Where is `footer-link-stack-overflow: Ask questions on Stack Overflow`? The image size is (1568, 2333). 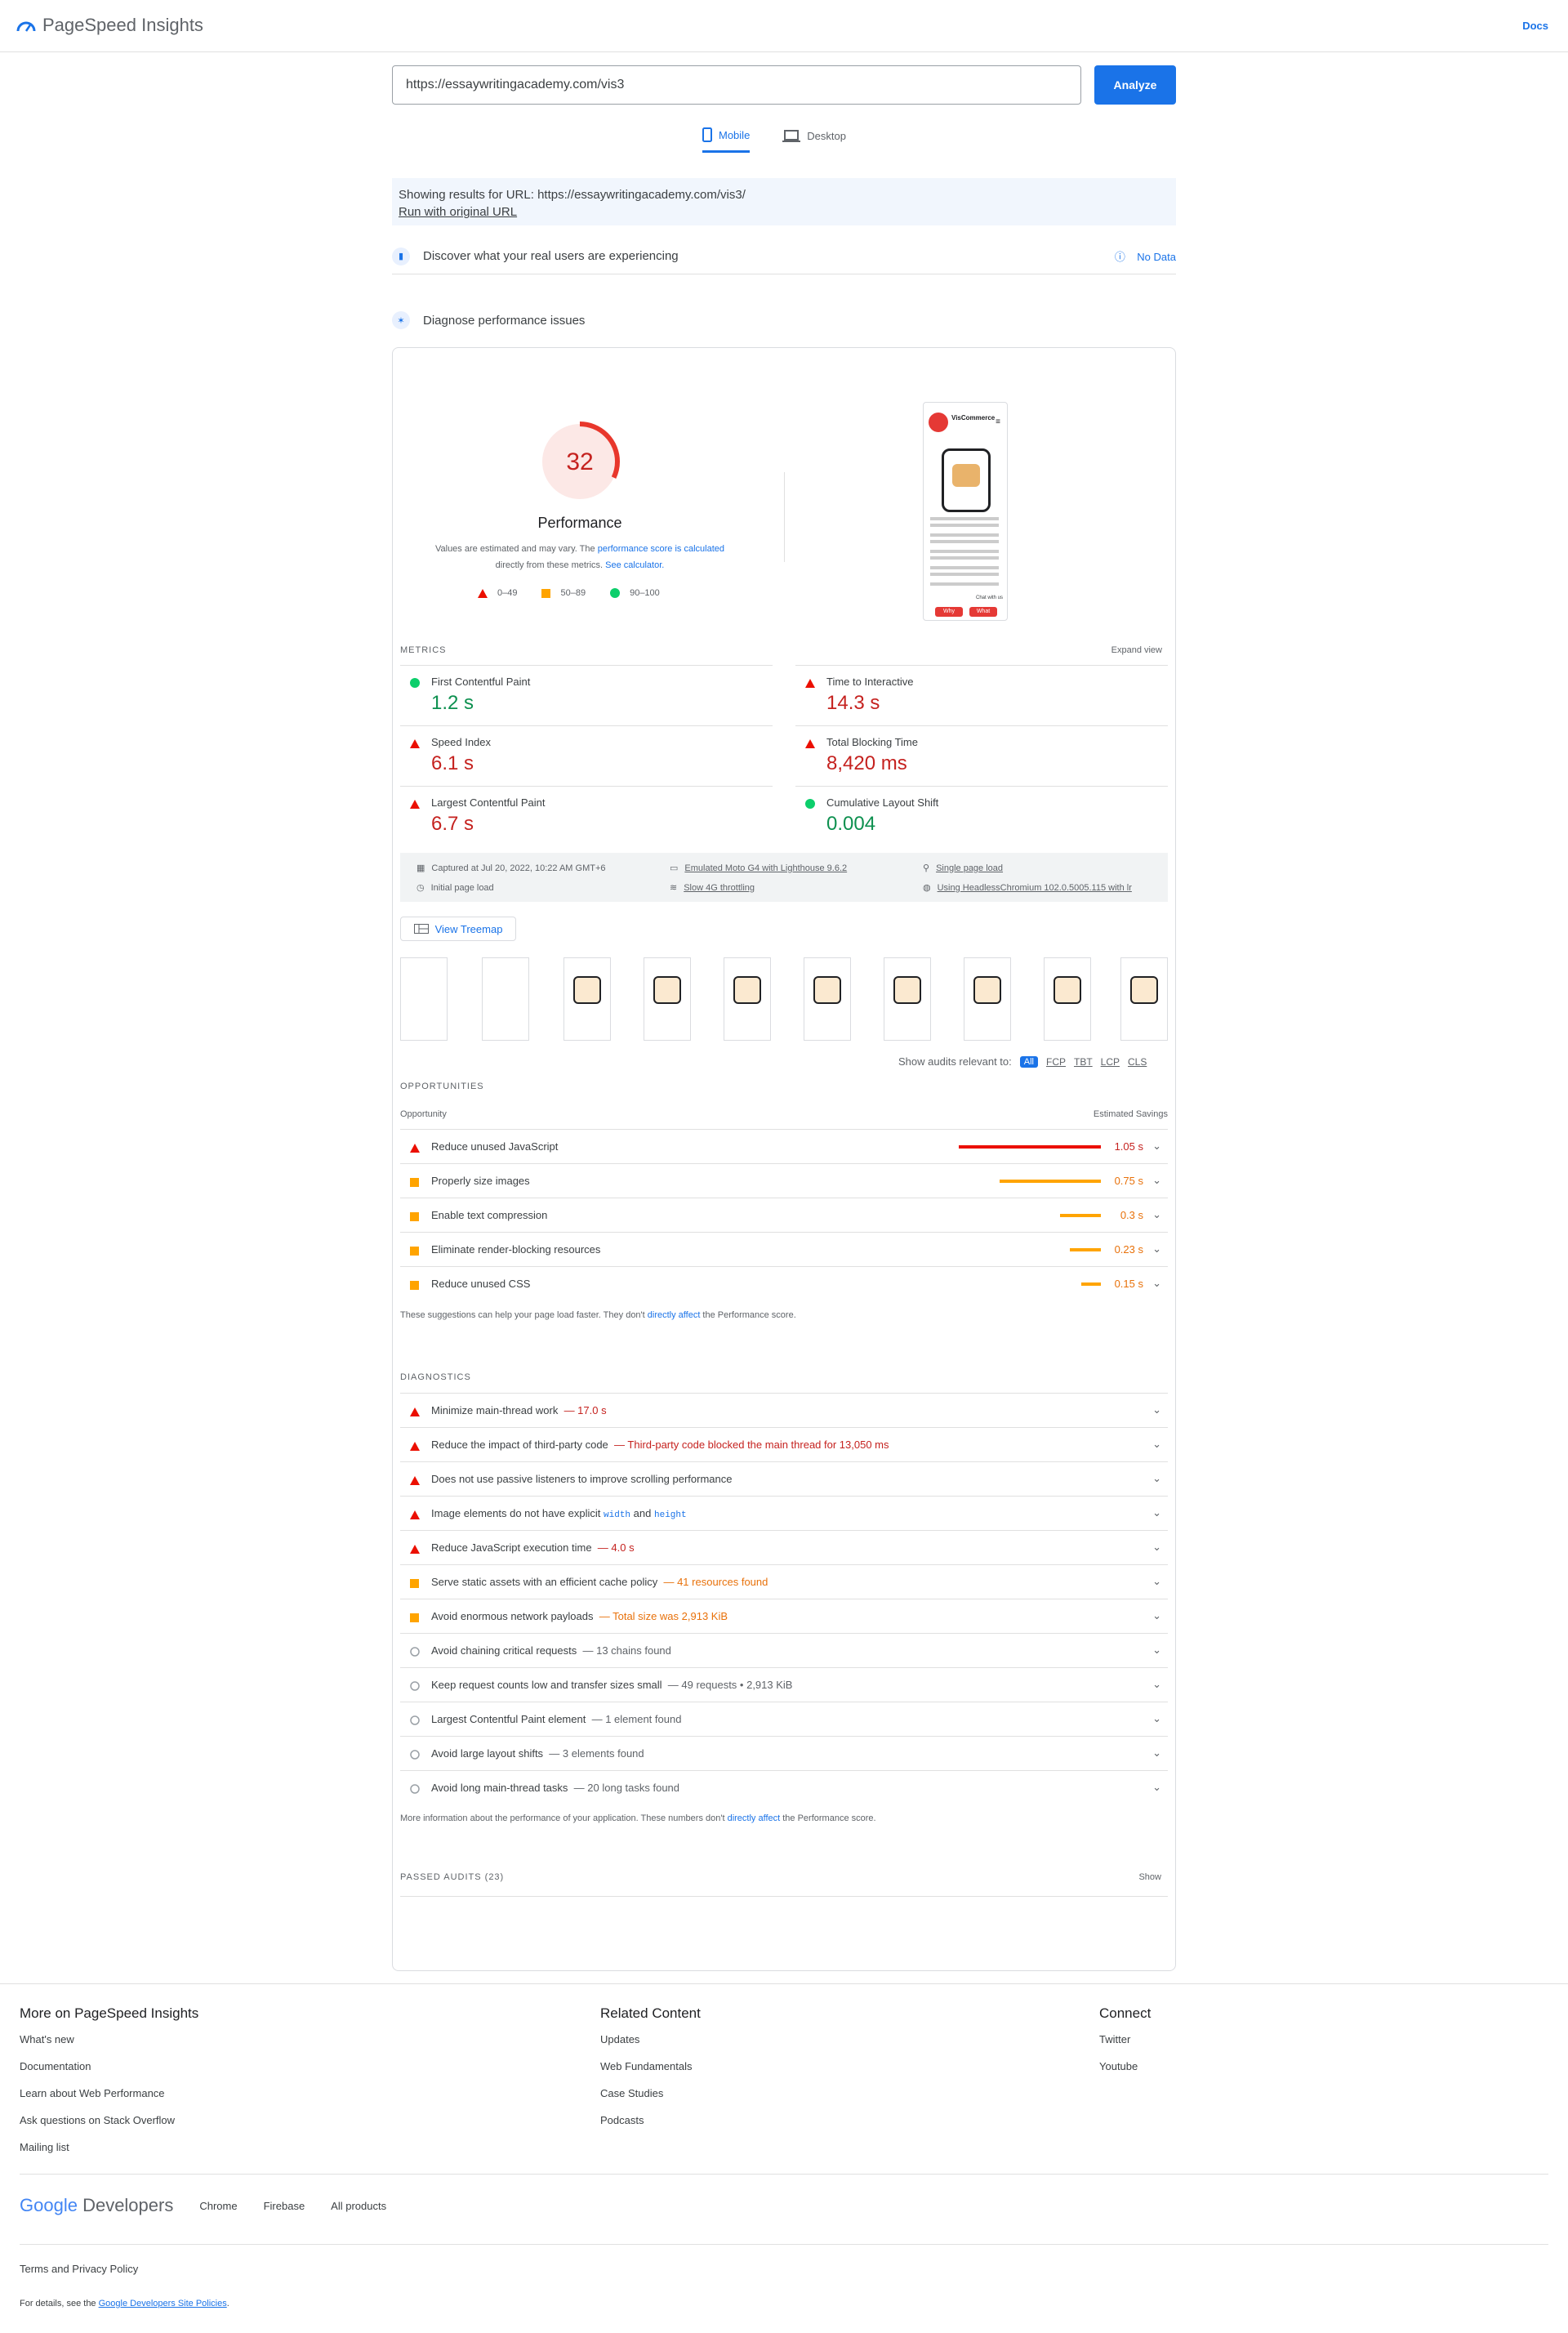
footer-link-stack-overflow: Ask questions on Stack Overflow is located at coordinates (109, 2120).